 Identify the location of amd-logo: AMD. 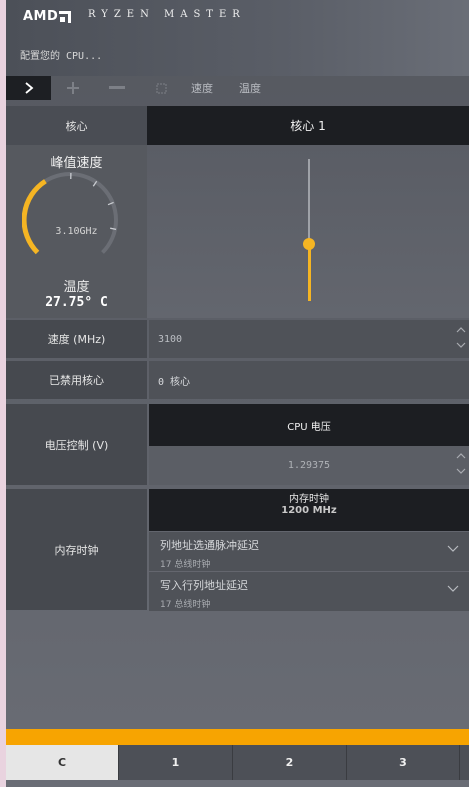
(47, 16).